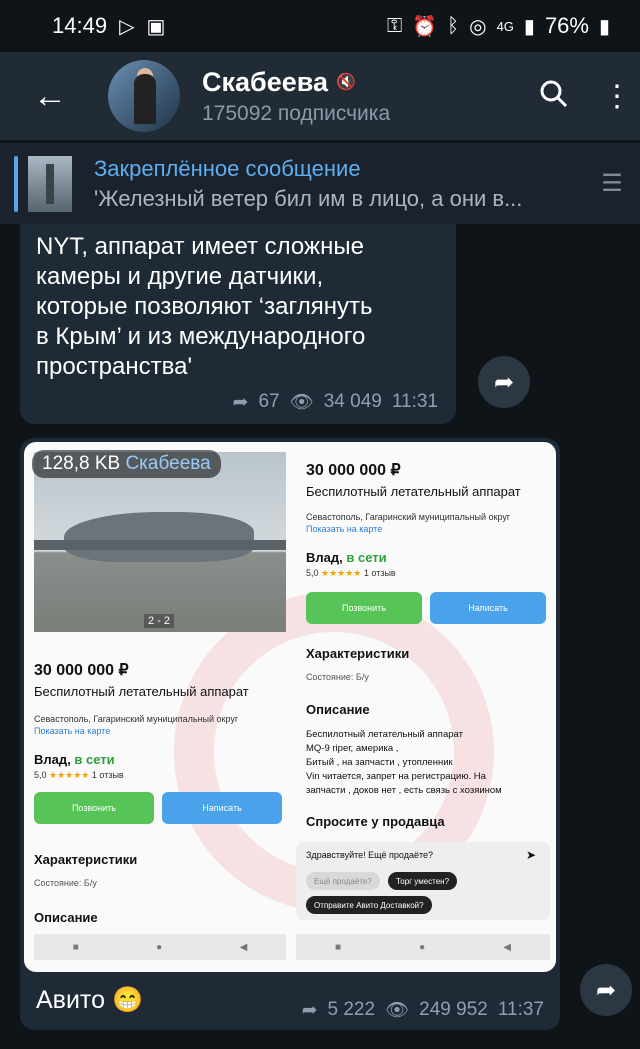  I want to click on hotspot-icon: ◎, so click(478, 26).